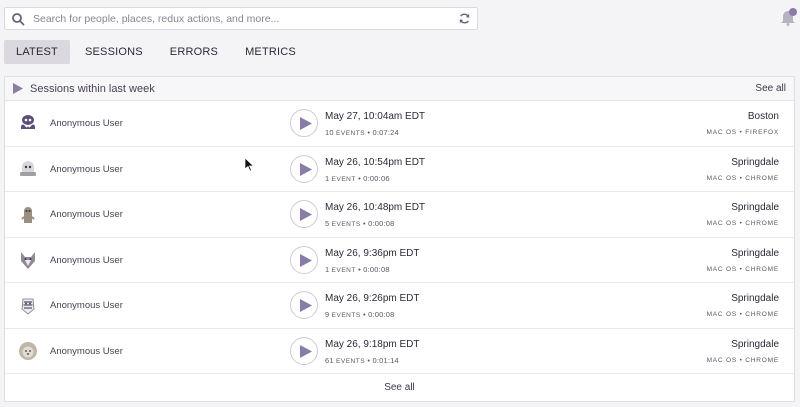  What do you see at coordinates (372, 344) in the screenshot?
I see `session-time: May 26, 9:18pm EDT` at bounding box center [372, 344].